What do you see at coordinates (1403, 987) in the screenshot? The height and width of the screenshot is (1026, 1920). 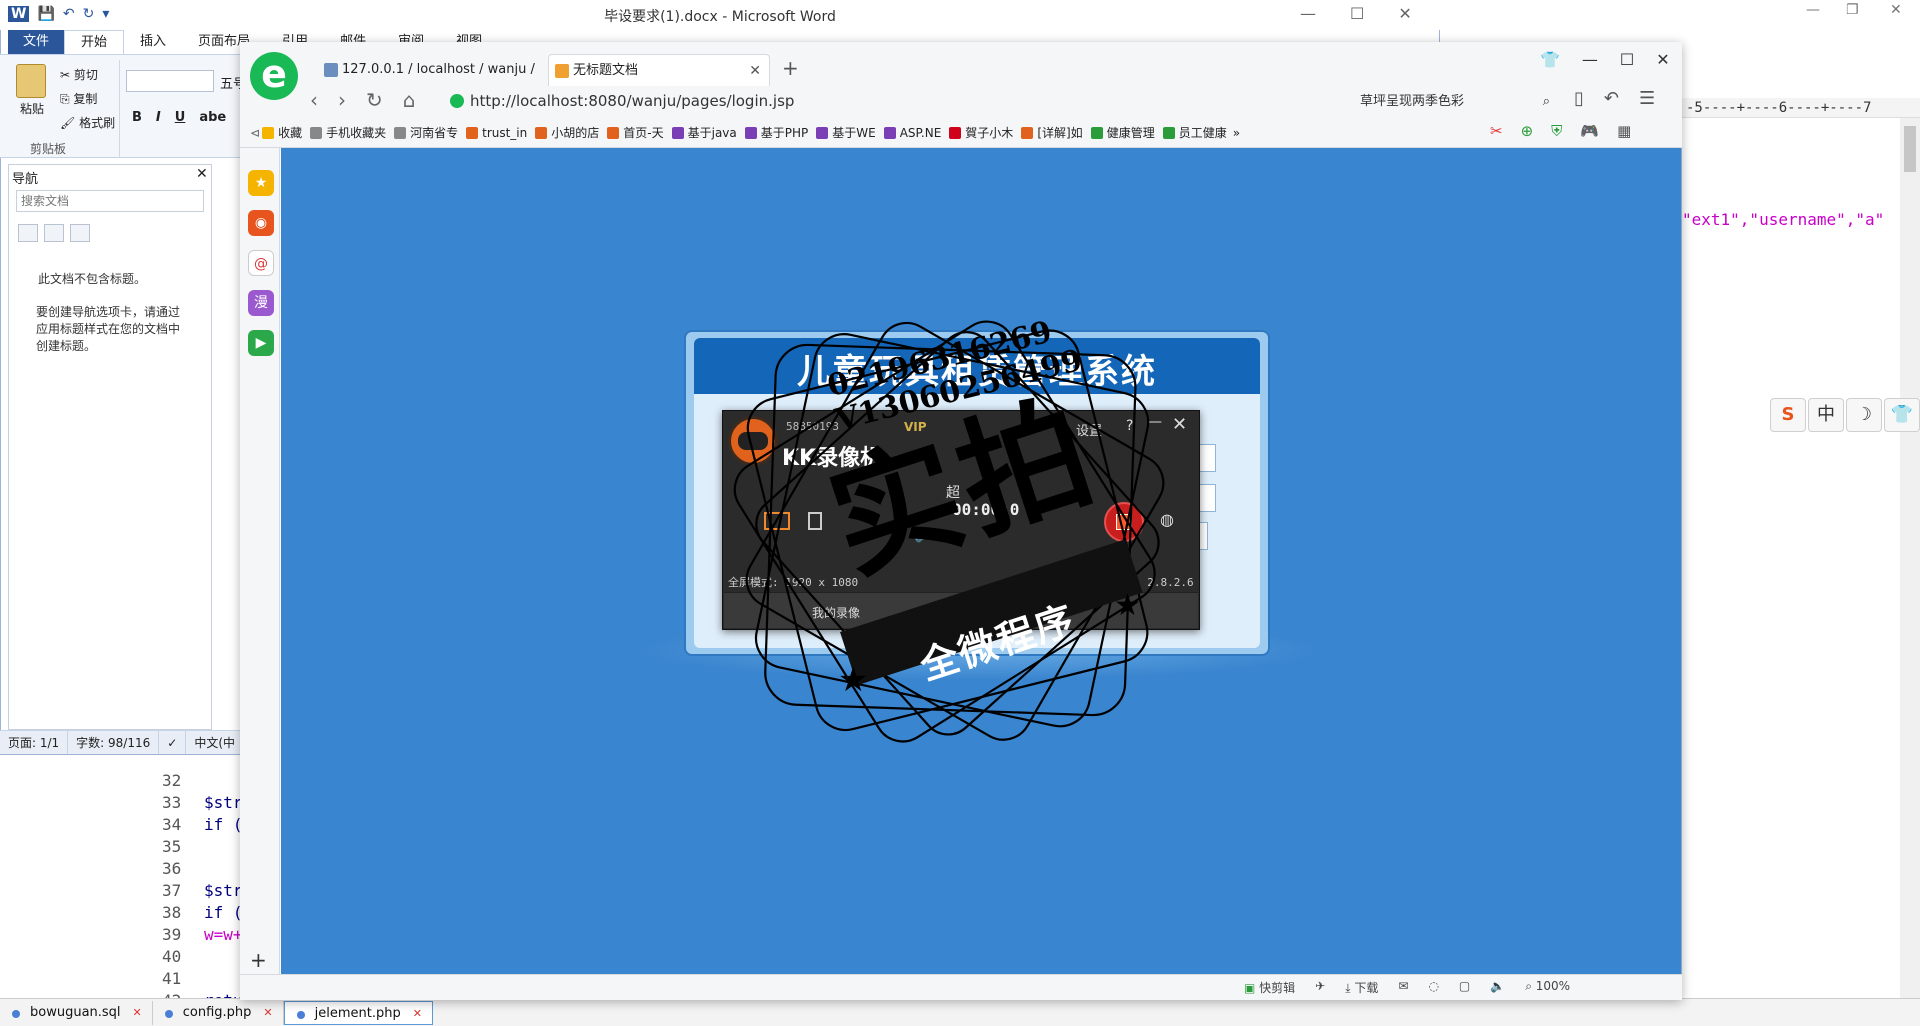 I see `screenshot-icon: ✉` at bounding box center [1403, 987].